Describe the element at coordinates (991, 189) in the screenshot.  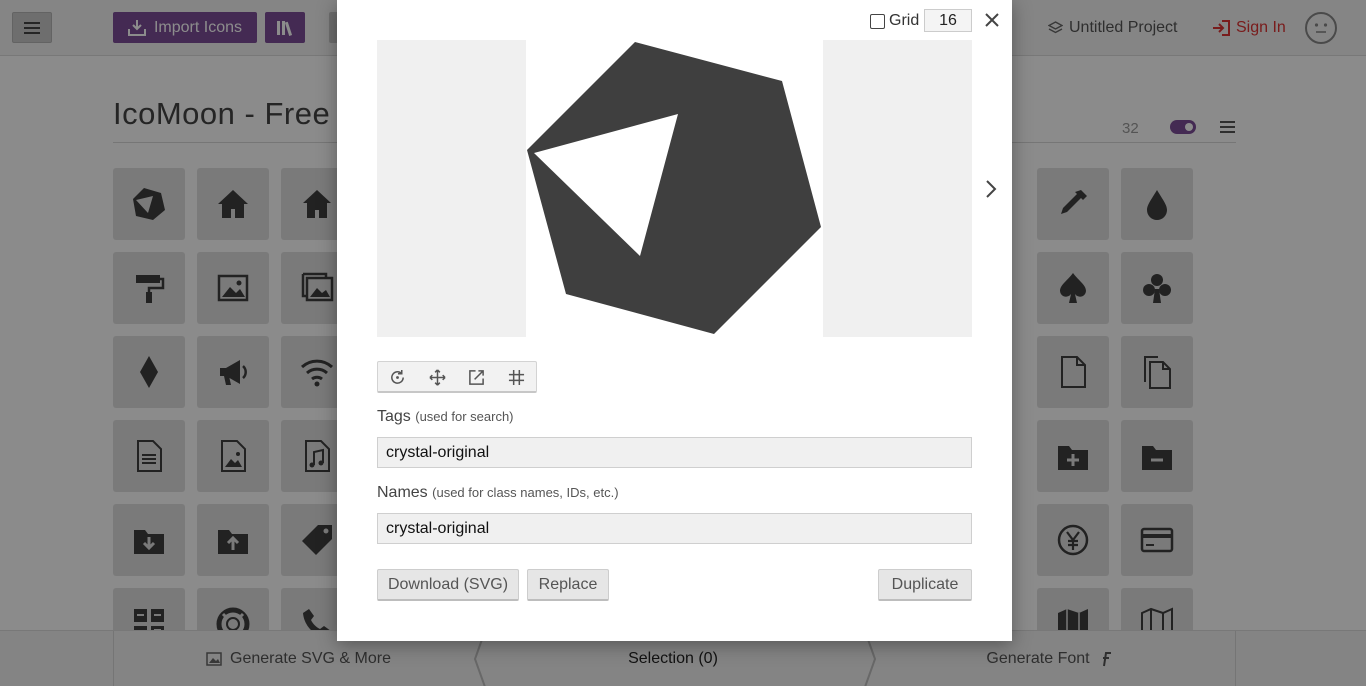
I see `next-icon-arrow` at that location.